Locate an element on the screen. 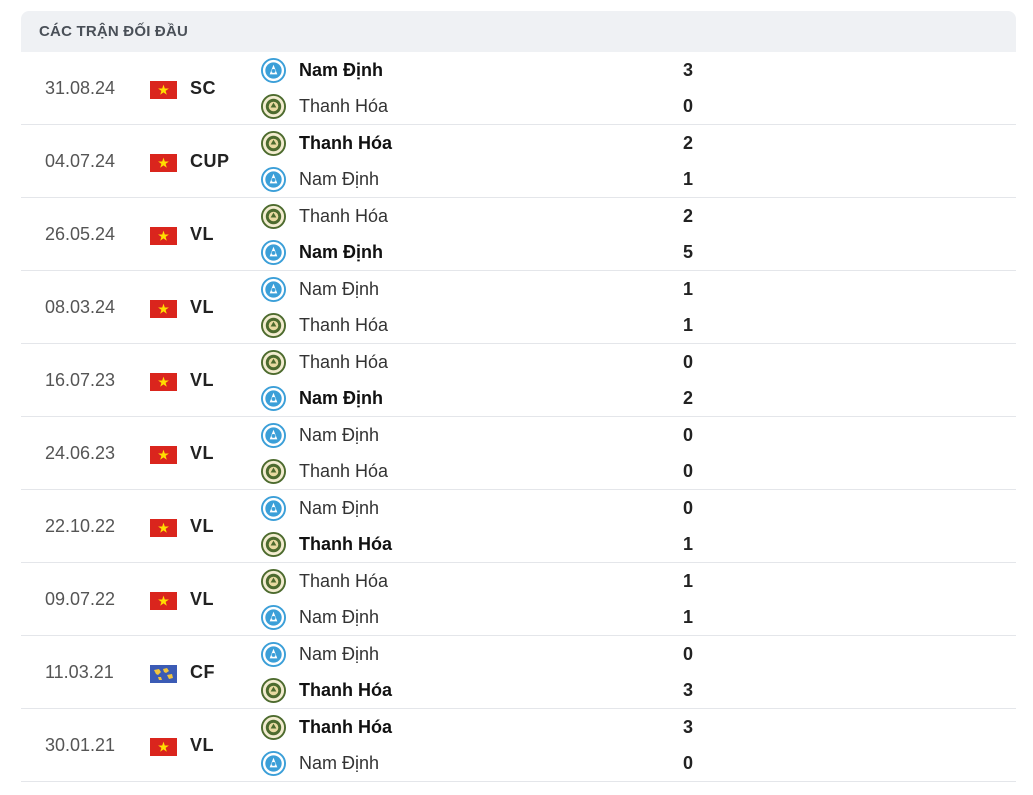 This screenshot has width=1033, height=795. match-date: 22.10.22 is located at coordinates (80, 525).